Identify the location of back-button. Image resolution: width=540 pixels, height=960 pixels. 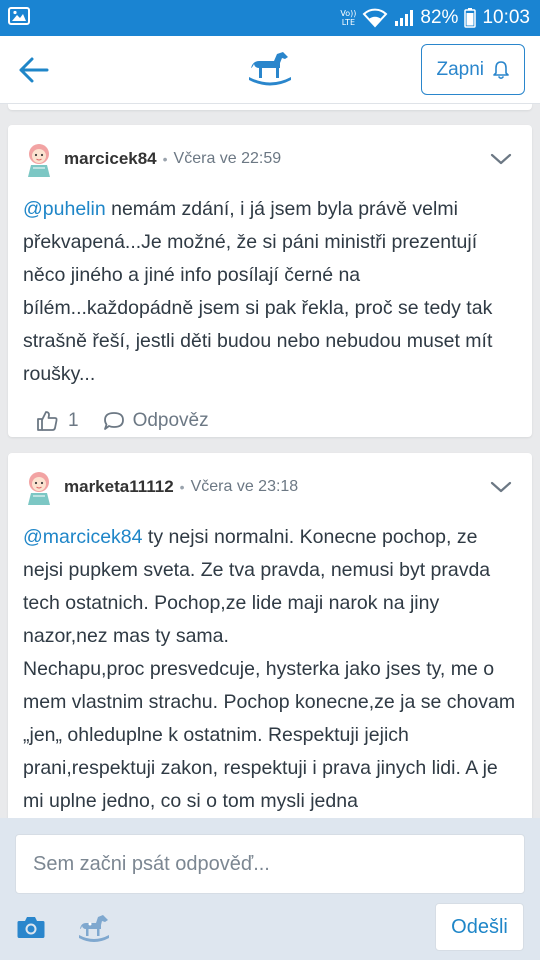
(33, 70).